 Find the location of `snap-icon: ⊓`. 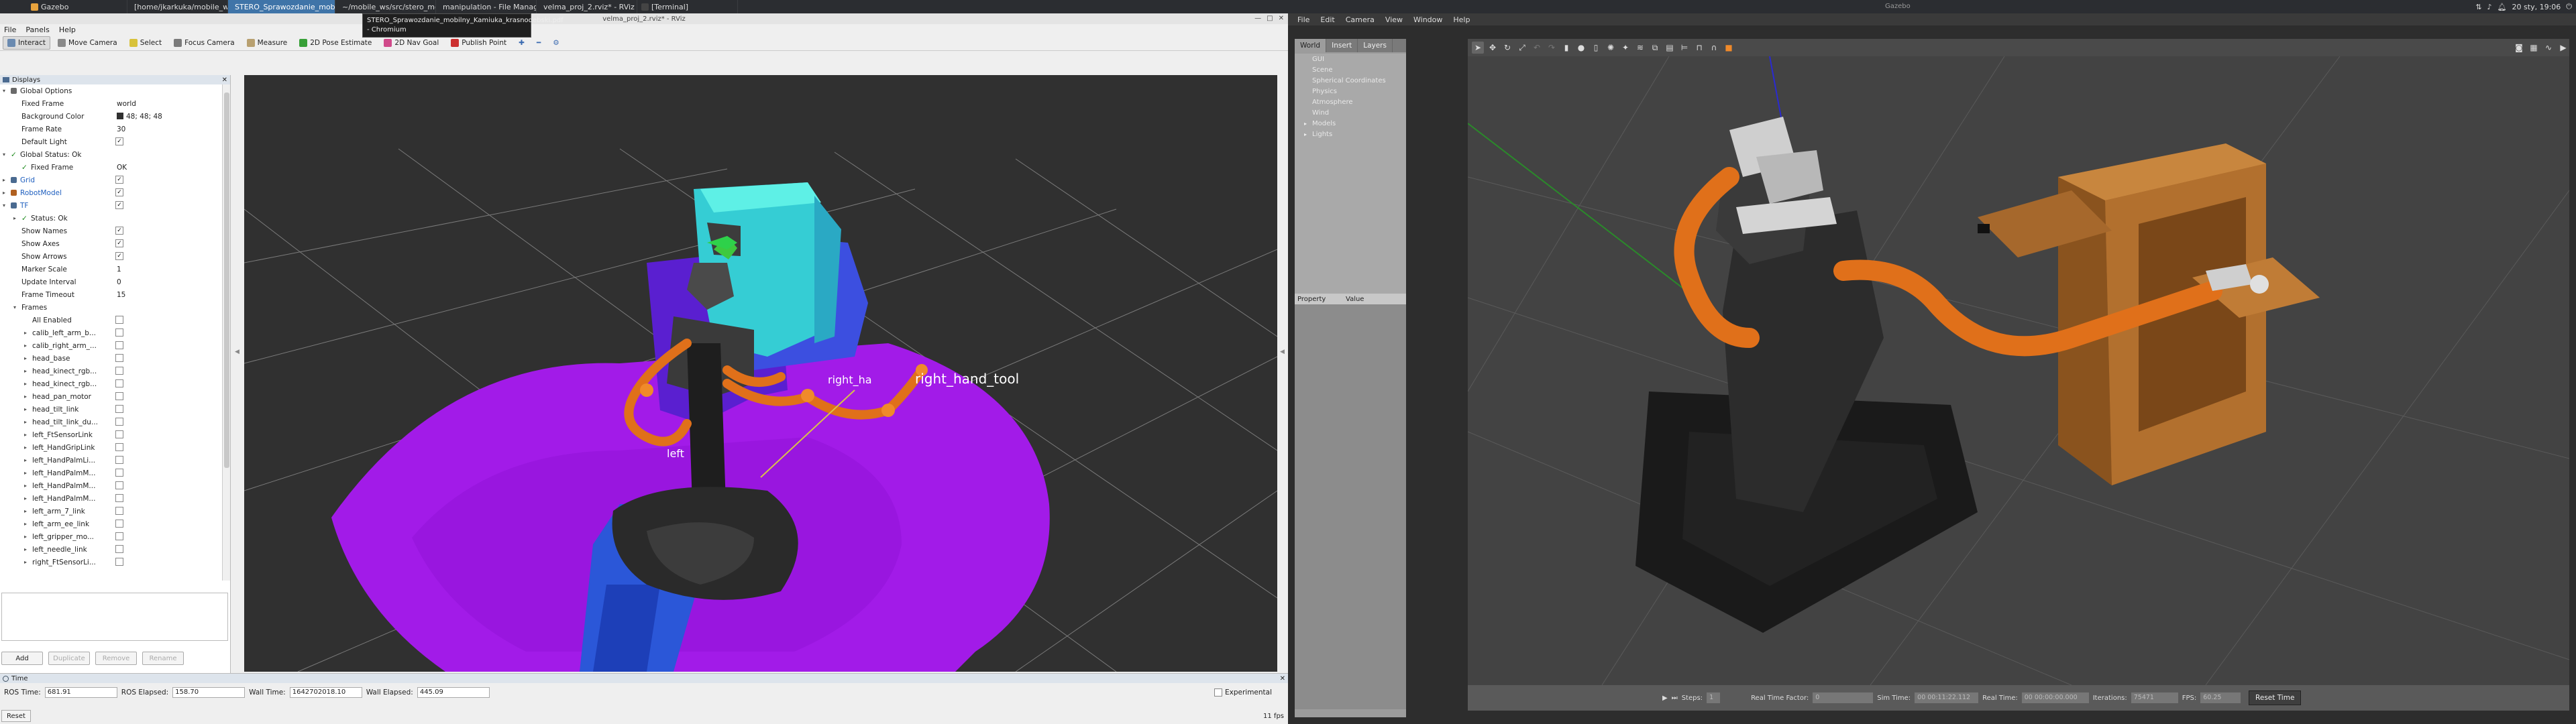

snap-icon: ⊓ is located at coordinates (1699, 48).